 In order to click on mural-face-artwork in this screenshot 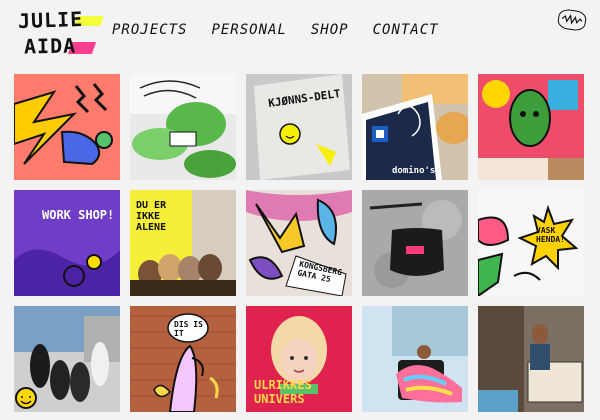, I will do `click(531, 127)`.